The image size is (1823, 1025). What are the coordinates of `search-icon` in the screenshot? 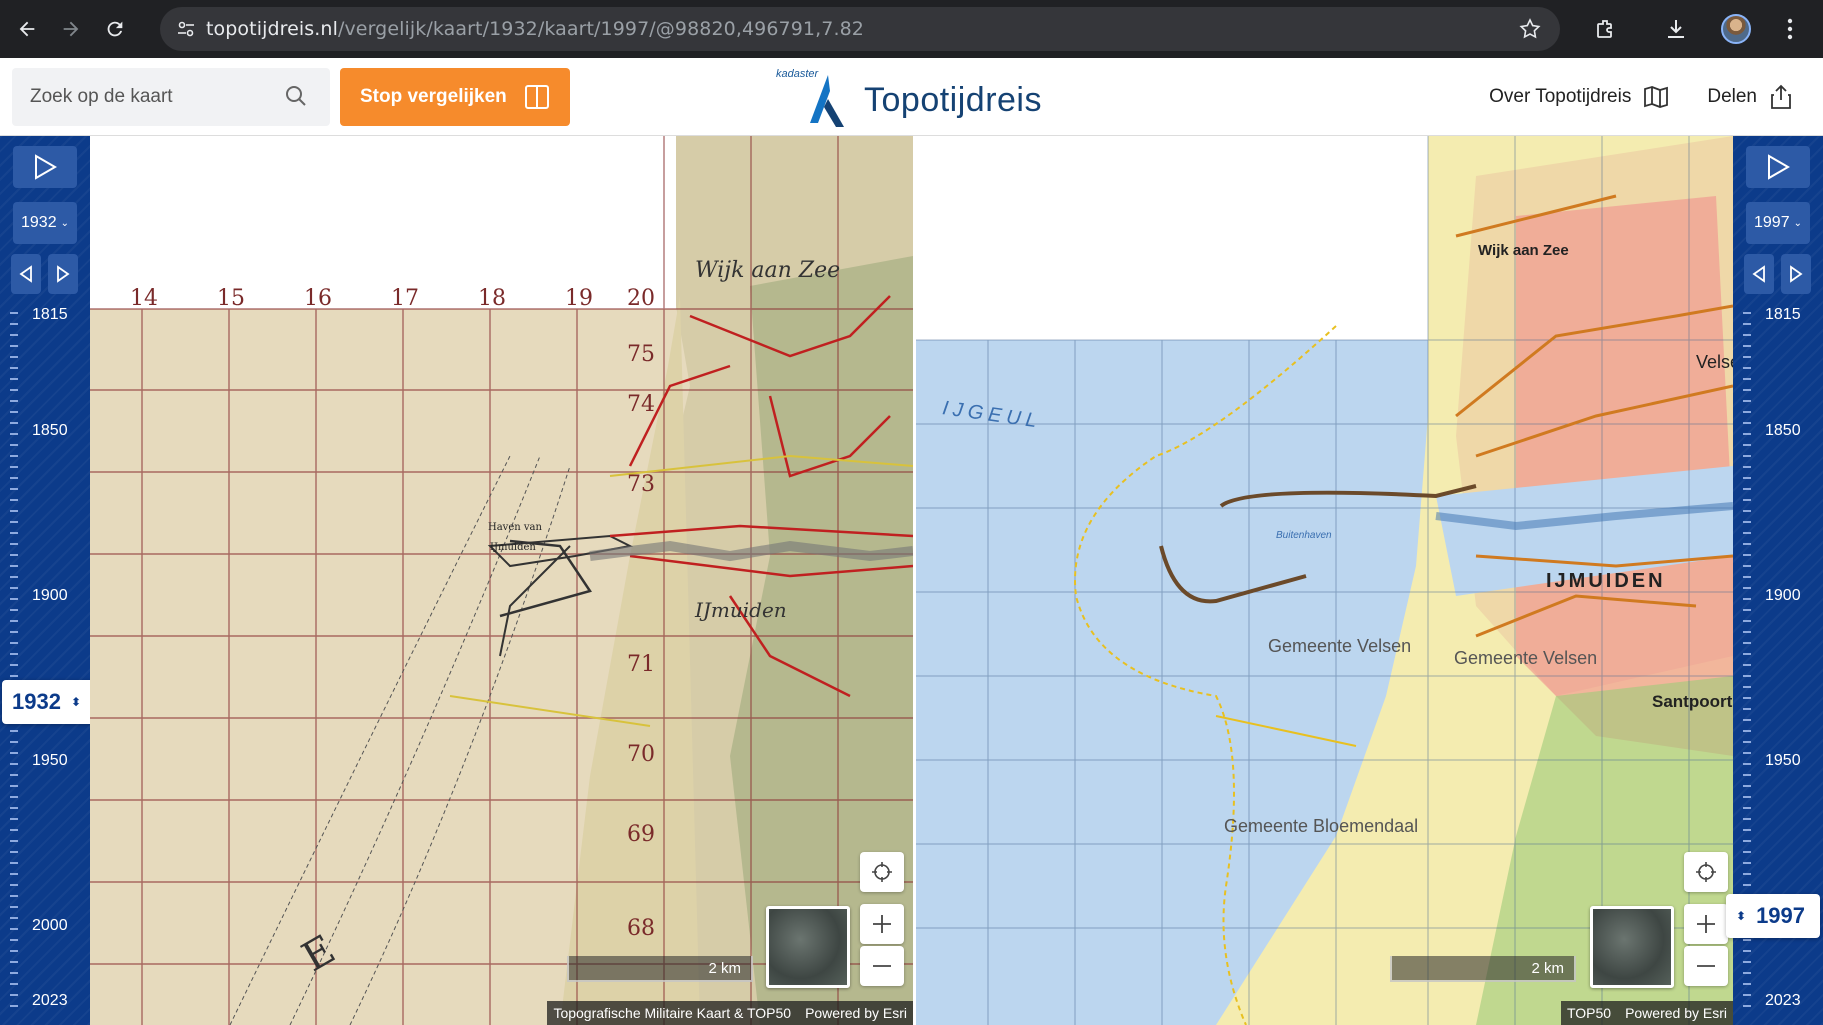 It's located at (296, 98).